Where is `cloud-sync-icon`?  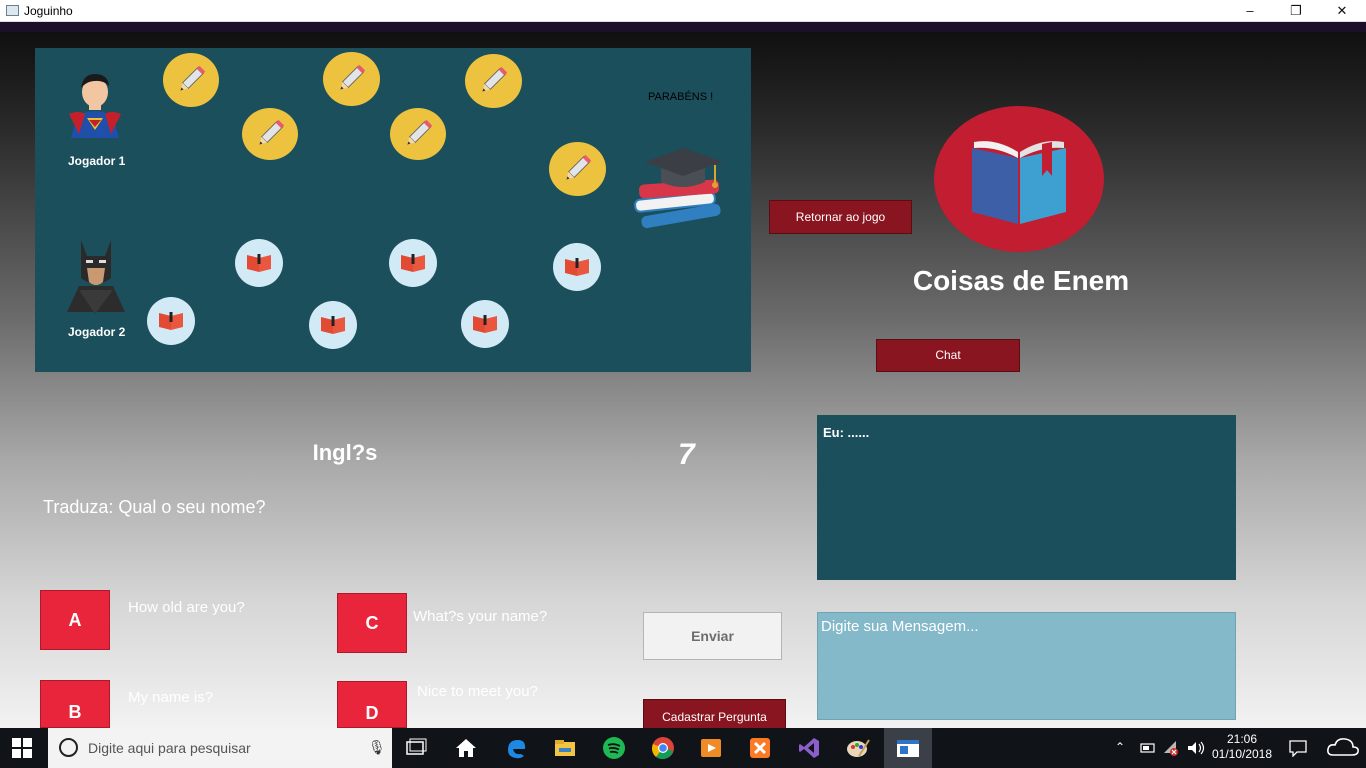
cloud-sync-icon is located at coordinates (1343, 748).